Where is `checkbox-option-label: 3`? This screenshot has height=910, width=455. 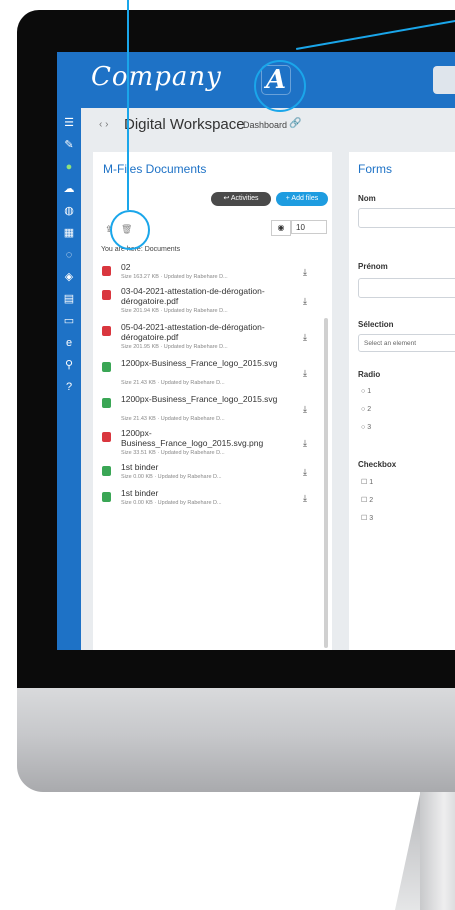
checkbox-option-label: 3 is located at coordinates (371, 518).